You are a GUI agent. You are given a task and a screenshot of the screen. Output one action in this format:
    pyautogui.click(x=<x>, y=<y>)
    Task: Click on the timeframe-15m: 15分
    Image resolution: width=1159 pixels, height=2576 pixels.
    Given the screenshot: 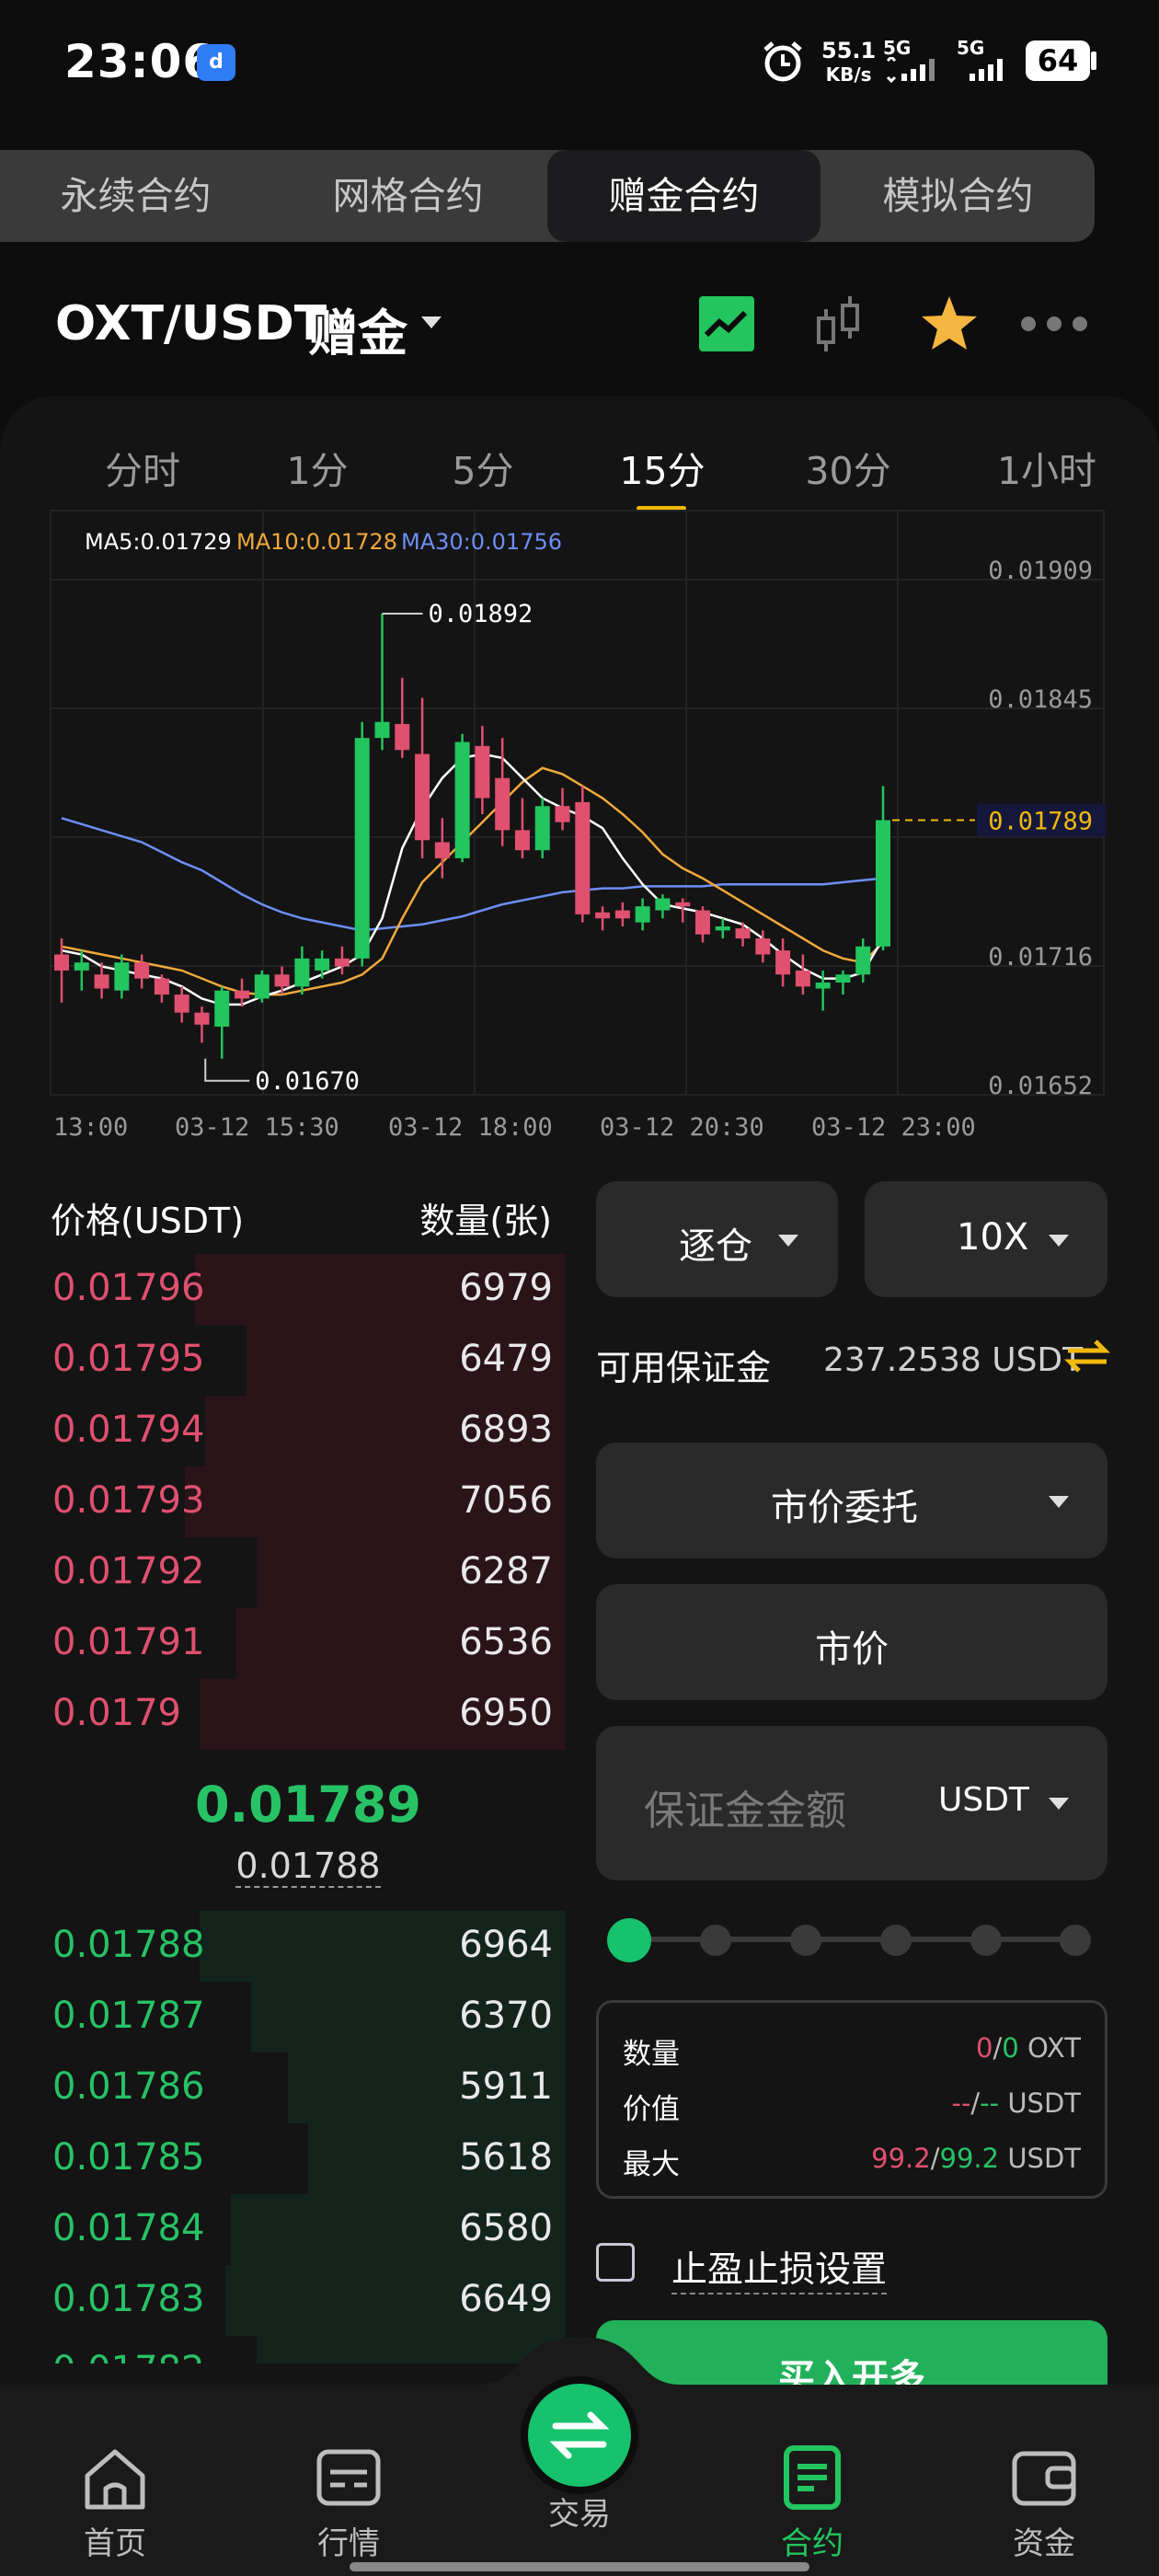 What is the action you would take?
    pyautogui.click(x=662, y=467)
    